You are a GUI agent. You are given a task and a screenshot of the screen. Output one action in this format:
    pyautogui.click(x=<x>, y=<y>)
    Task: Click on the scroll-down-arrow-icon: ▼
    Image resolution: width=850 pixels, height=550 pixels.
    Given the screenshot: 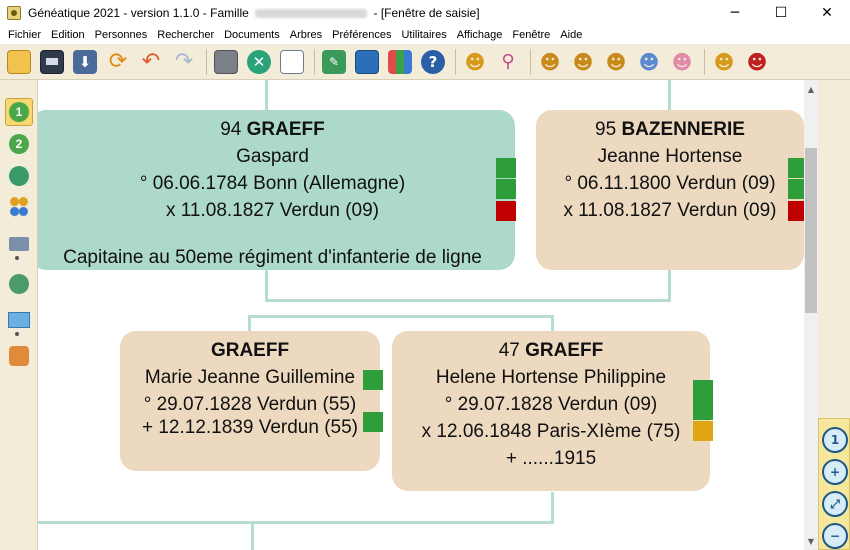 What is the action you would take?
    pyautogui.click(x=811, y=541)
    